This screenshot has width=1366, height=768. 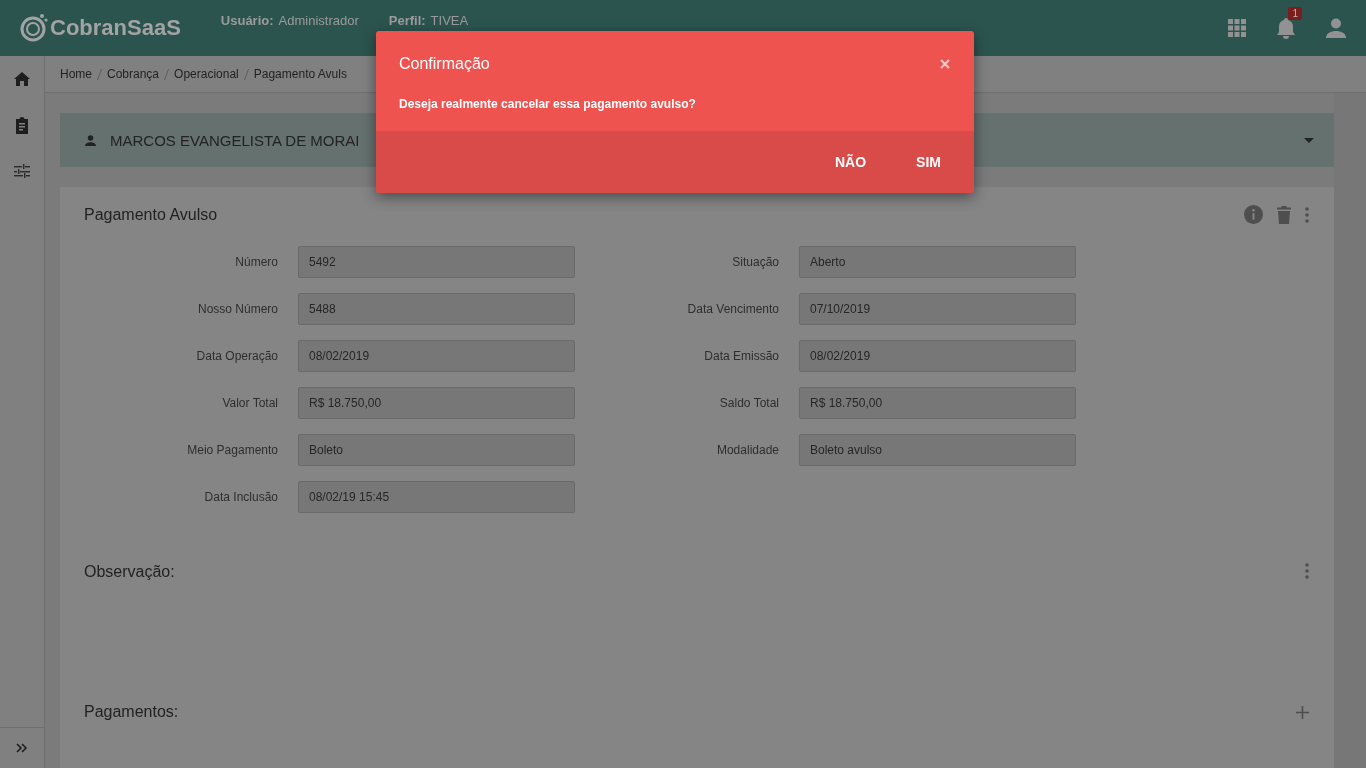 I want to click on dialog-button: NÃO, so click(x=851, y=162).